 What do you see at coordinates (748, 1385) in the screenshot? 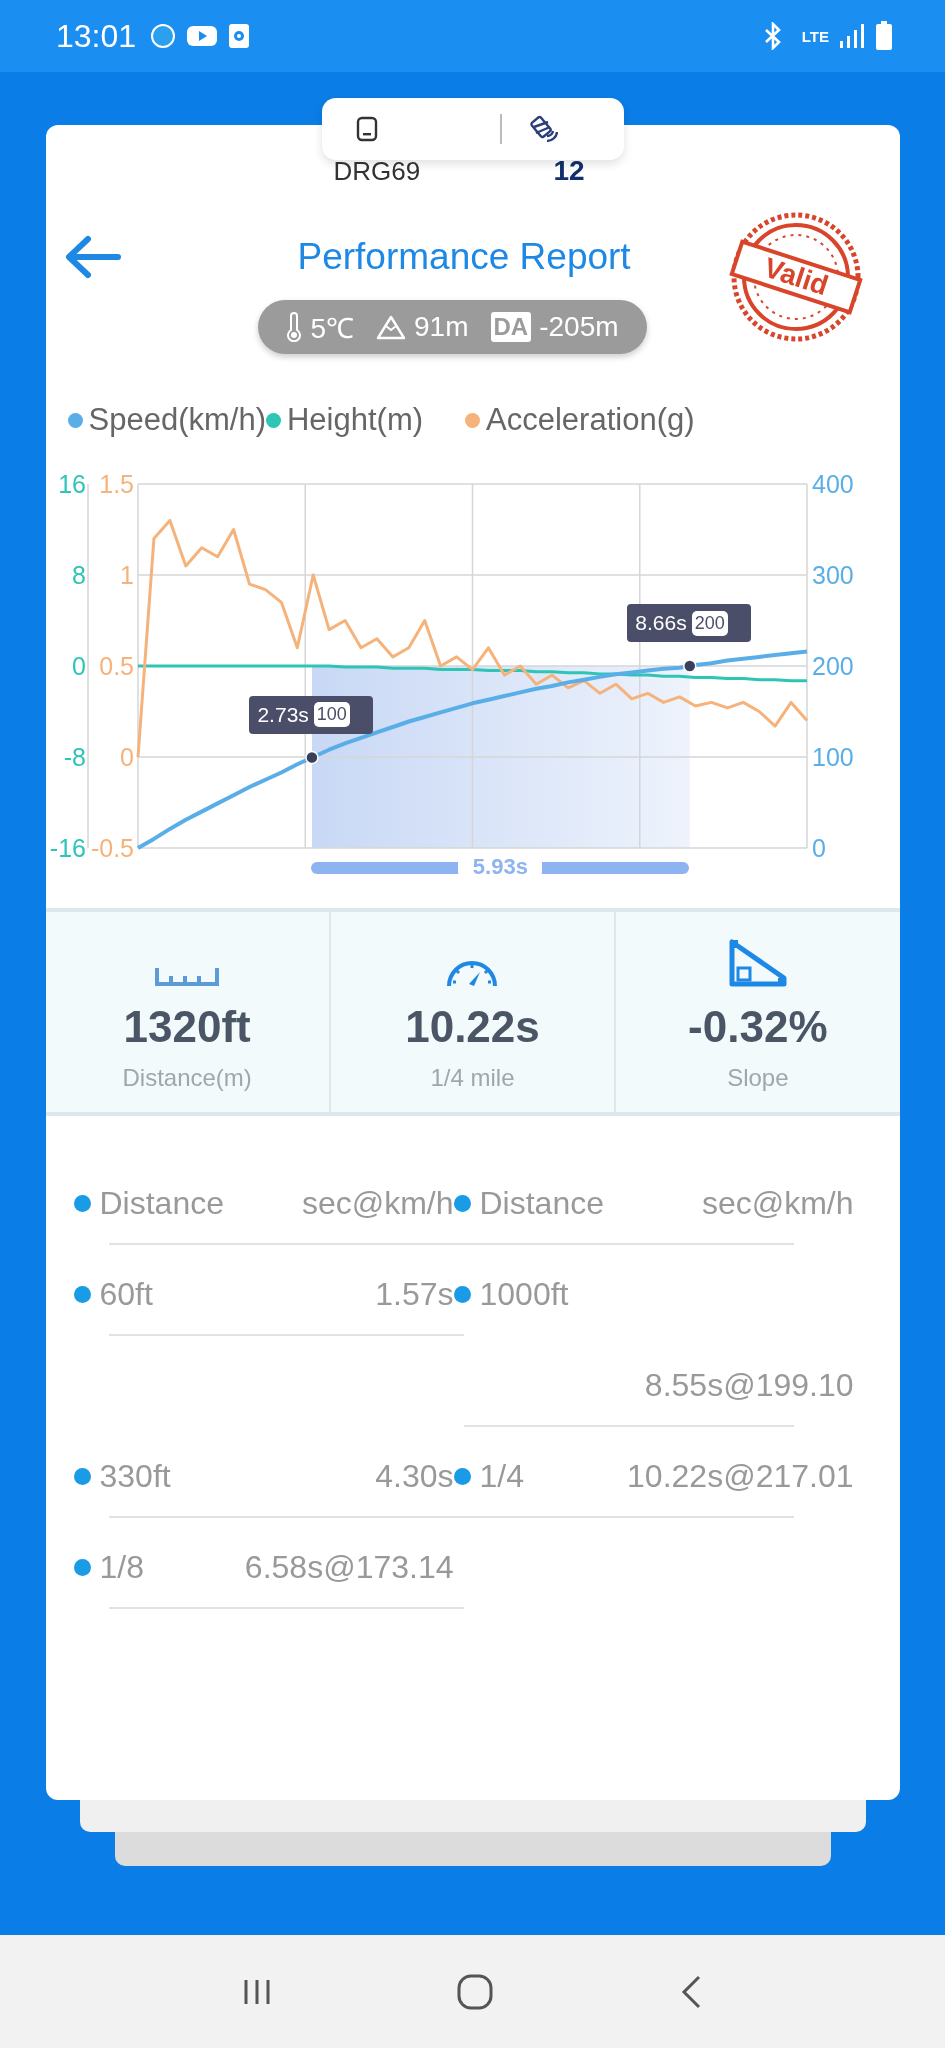
I see `split-value: 8.55s@199.10` at bounding box center [748, 1385].